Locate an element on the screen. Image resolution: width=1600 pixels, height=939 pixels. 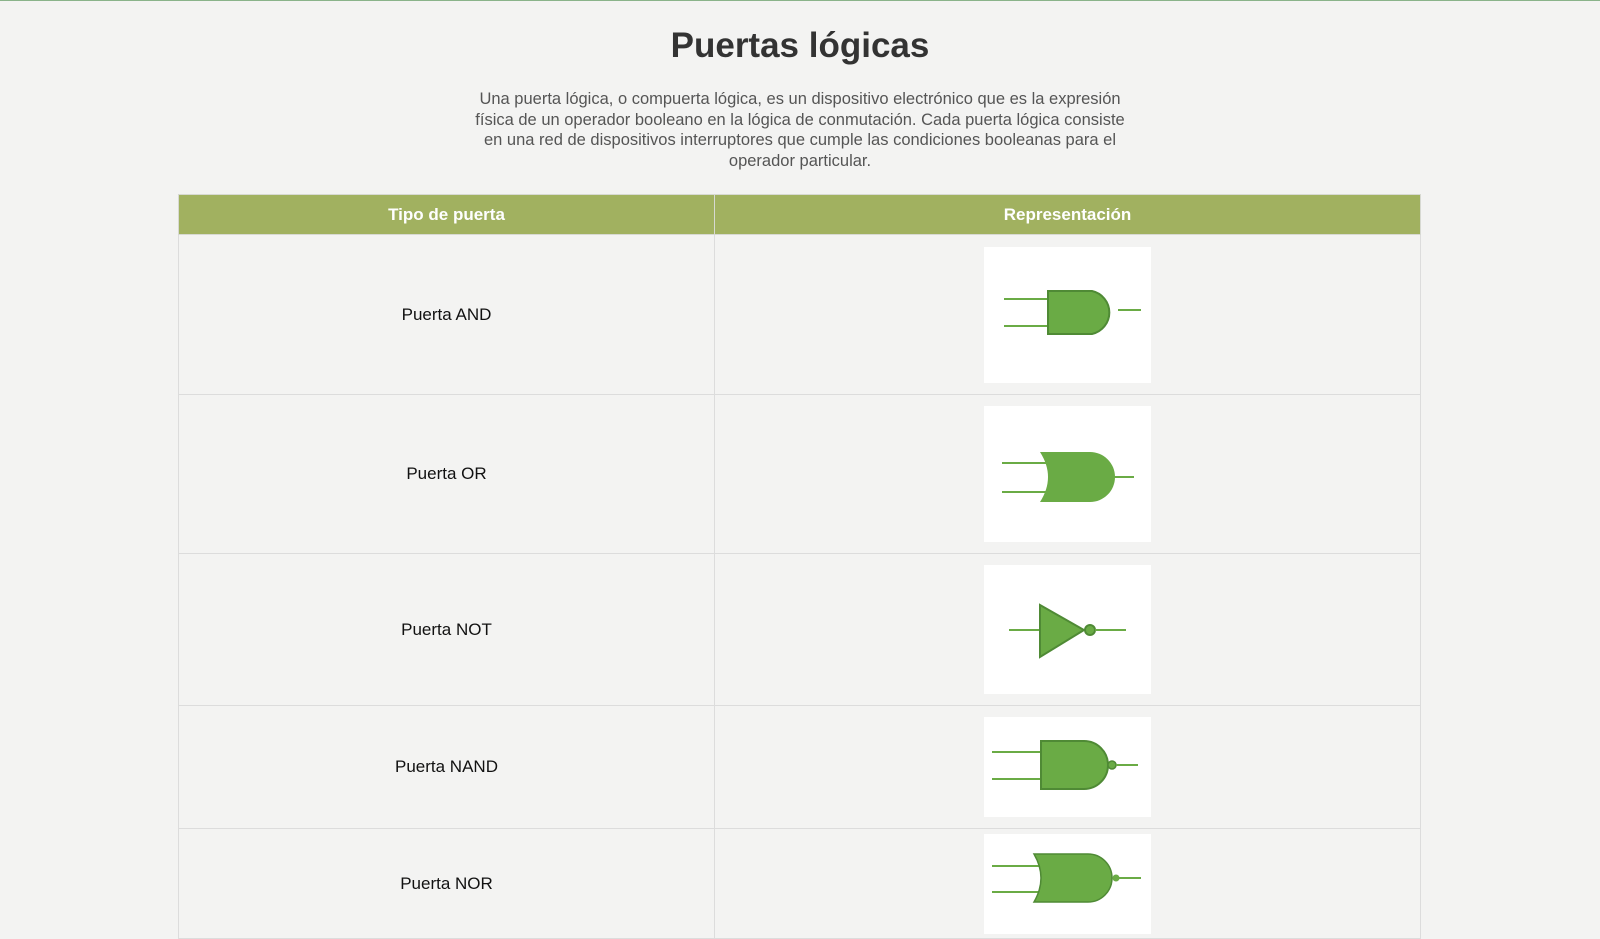
page-title: Puertas lógicas is located at coordinates (800, 45).